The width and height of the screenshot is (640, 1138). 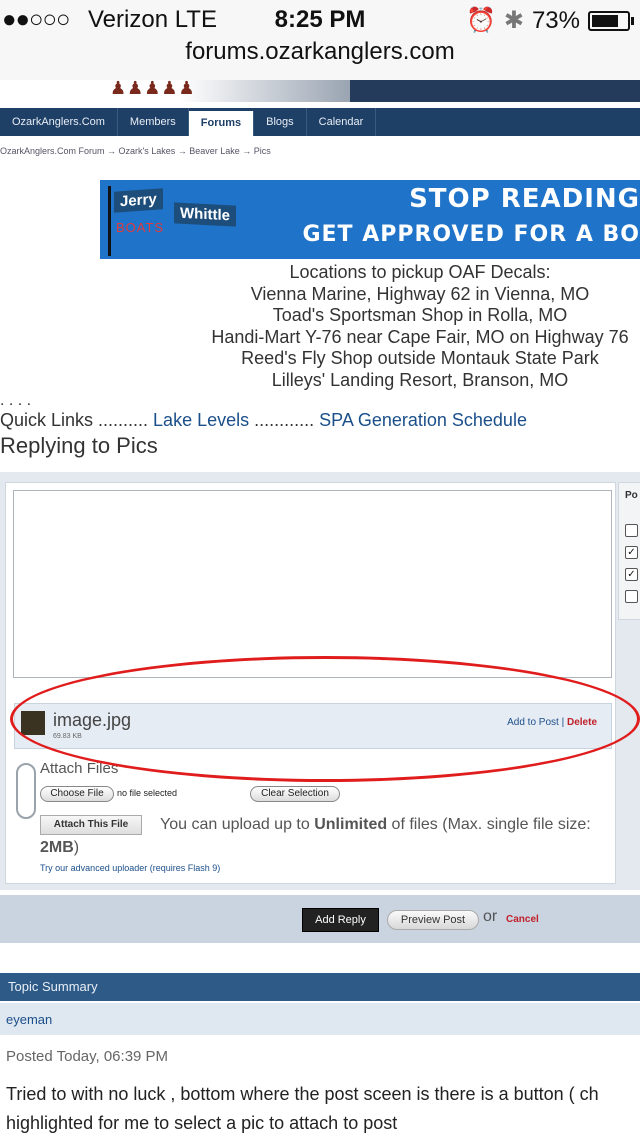 I want to click on status-right: ⏰ ✱ 73%, so click(x=549, y=20).